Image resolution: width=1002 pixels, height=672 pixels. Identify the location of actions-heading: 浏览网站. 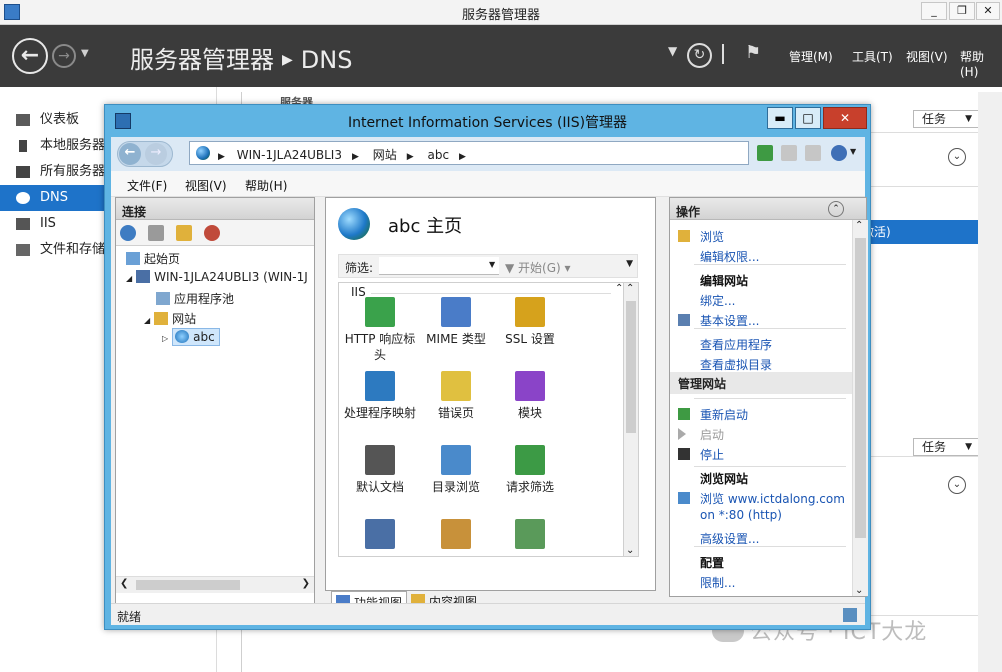
(724, 479).